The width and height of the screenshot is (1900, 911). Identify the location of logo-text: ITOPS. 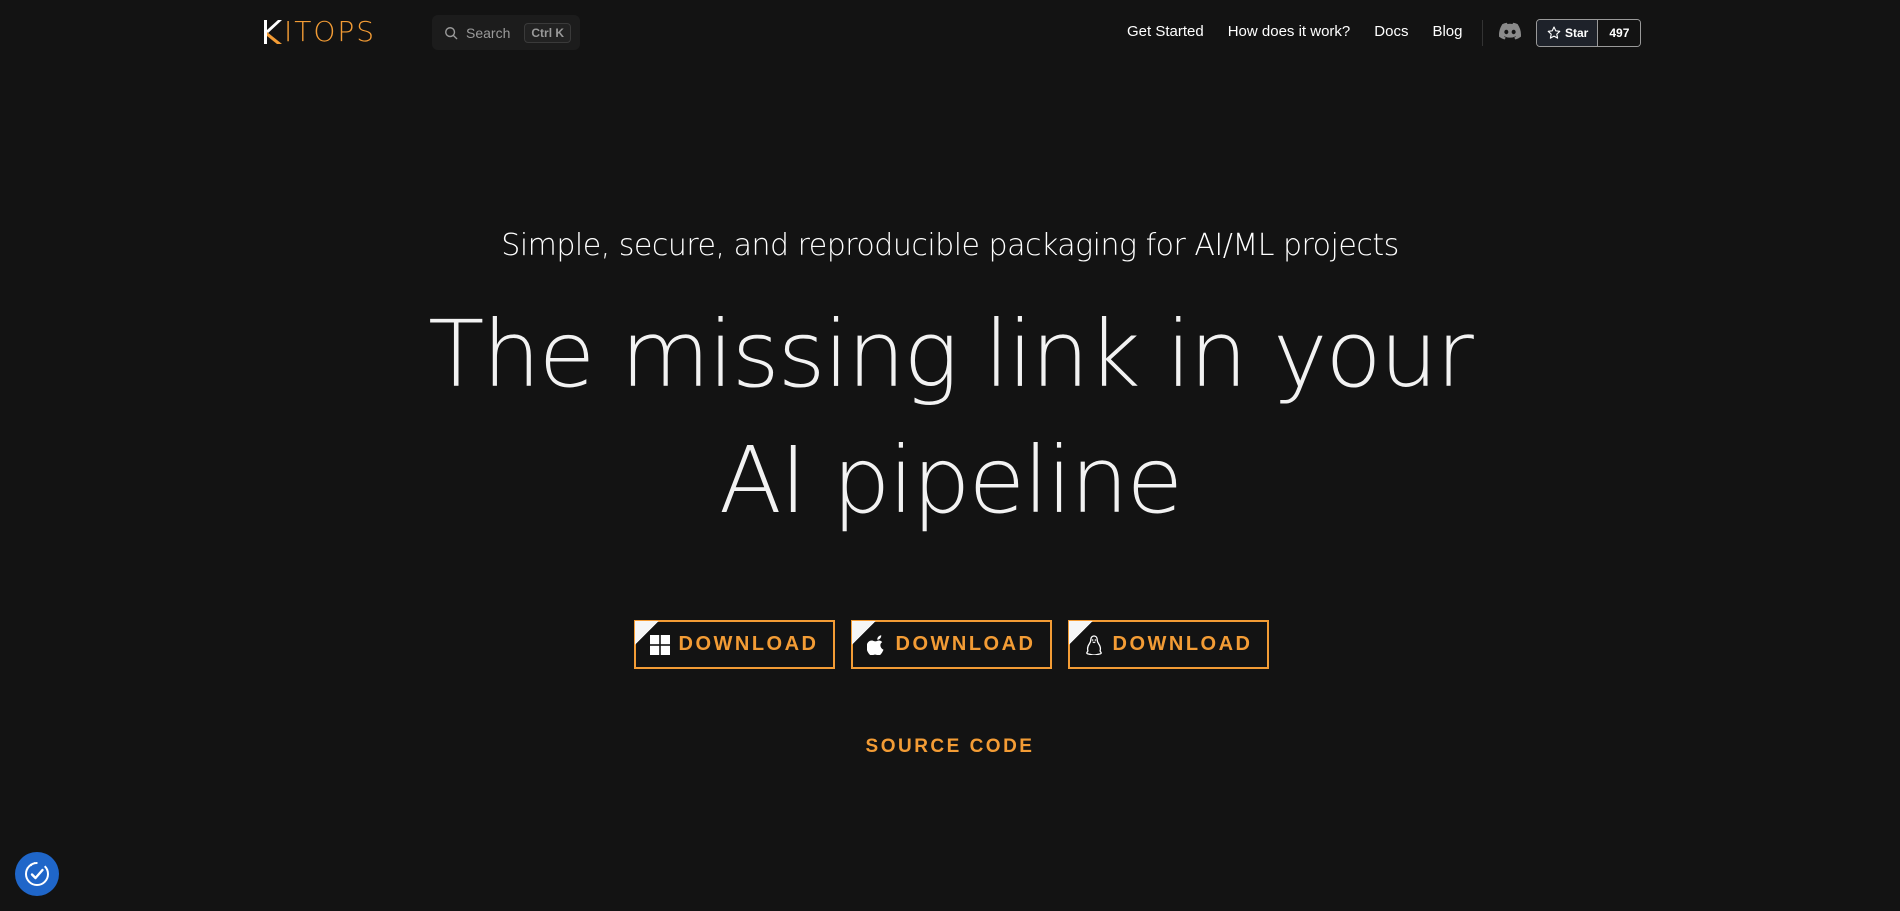
(330, 31).